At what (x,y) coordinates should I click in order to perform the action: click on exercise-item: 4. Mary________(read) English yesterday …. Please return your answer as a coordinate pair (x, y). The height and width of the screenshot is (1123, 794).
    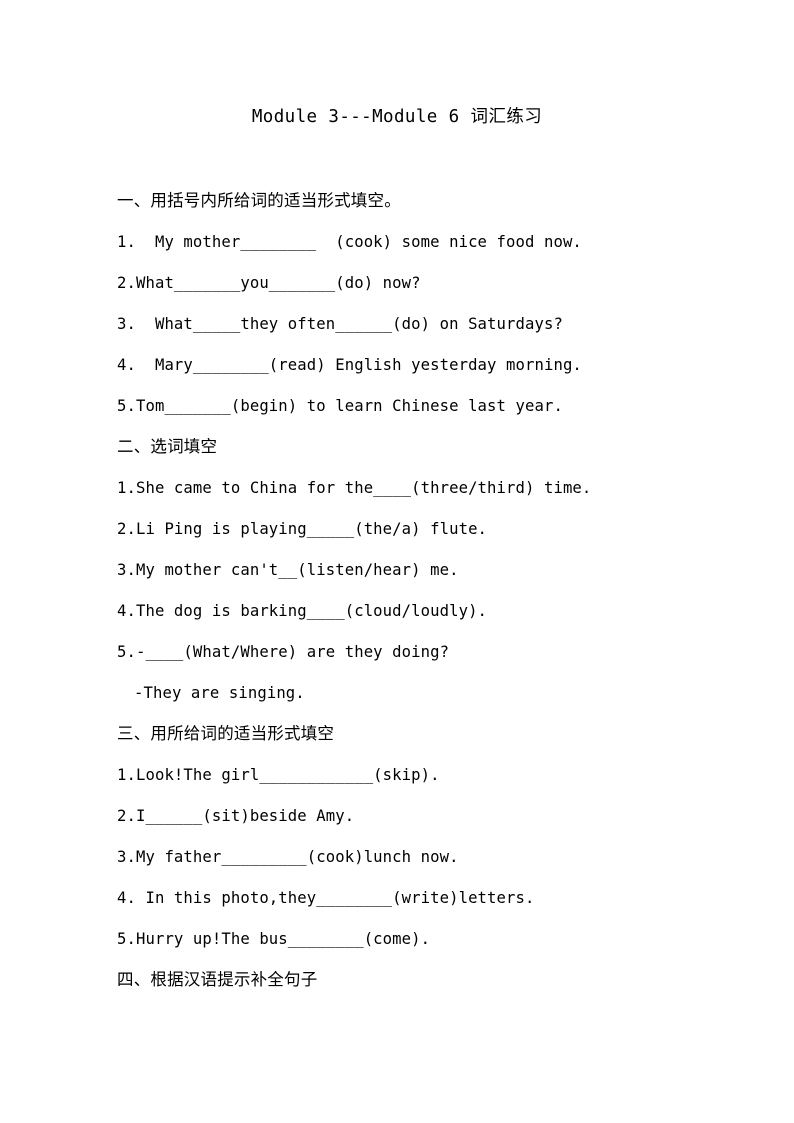
    Looking at the image, I should click on (349, 365).